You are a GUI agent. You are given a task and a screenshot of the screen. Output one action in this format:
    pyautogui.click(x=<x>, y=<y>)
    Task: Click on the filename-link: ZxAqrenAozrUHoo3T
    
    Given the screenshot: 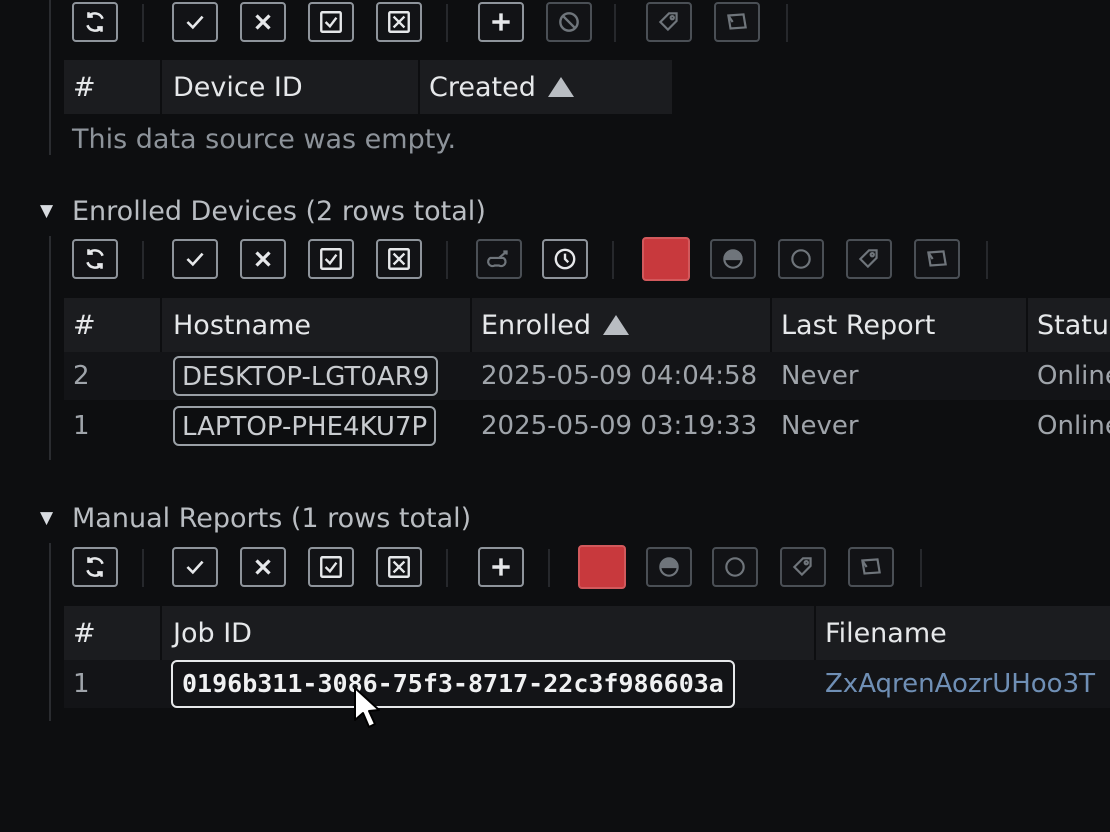 What is the action you would take?
    pyautogui.click(x=960, y=684)
    